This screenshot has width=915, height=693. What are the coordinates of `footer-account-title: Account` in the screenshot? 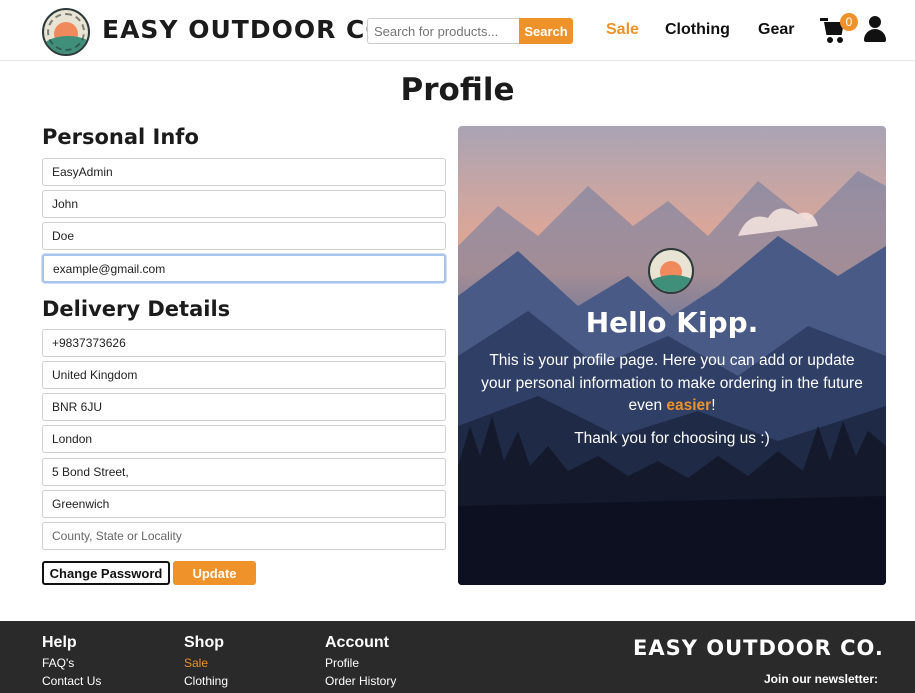 It's located at (357, 642).